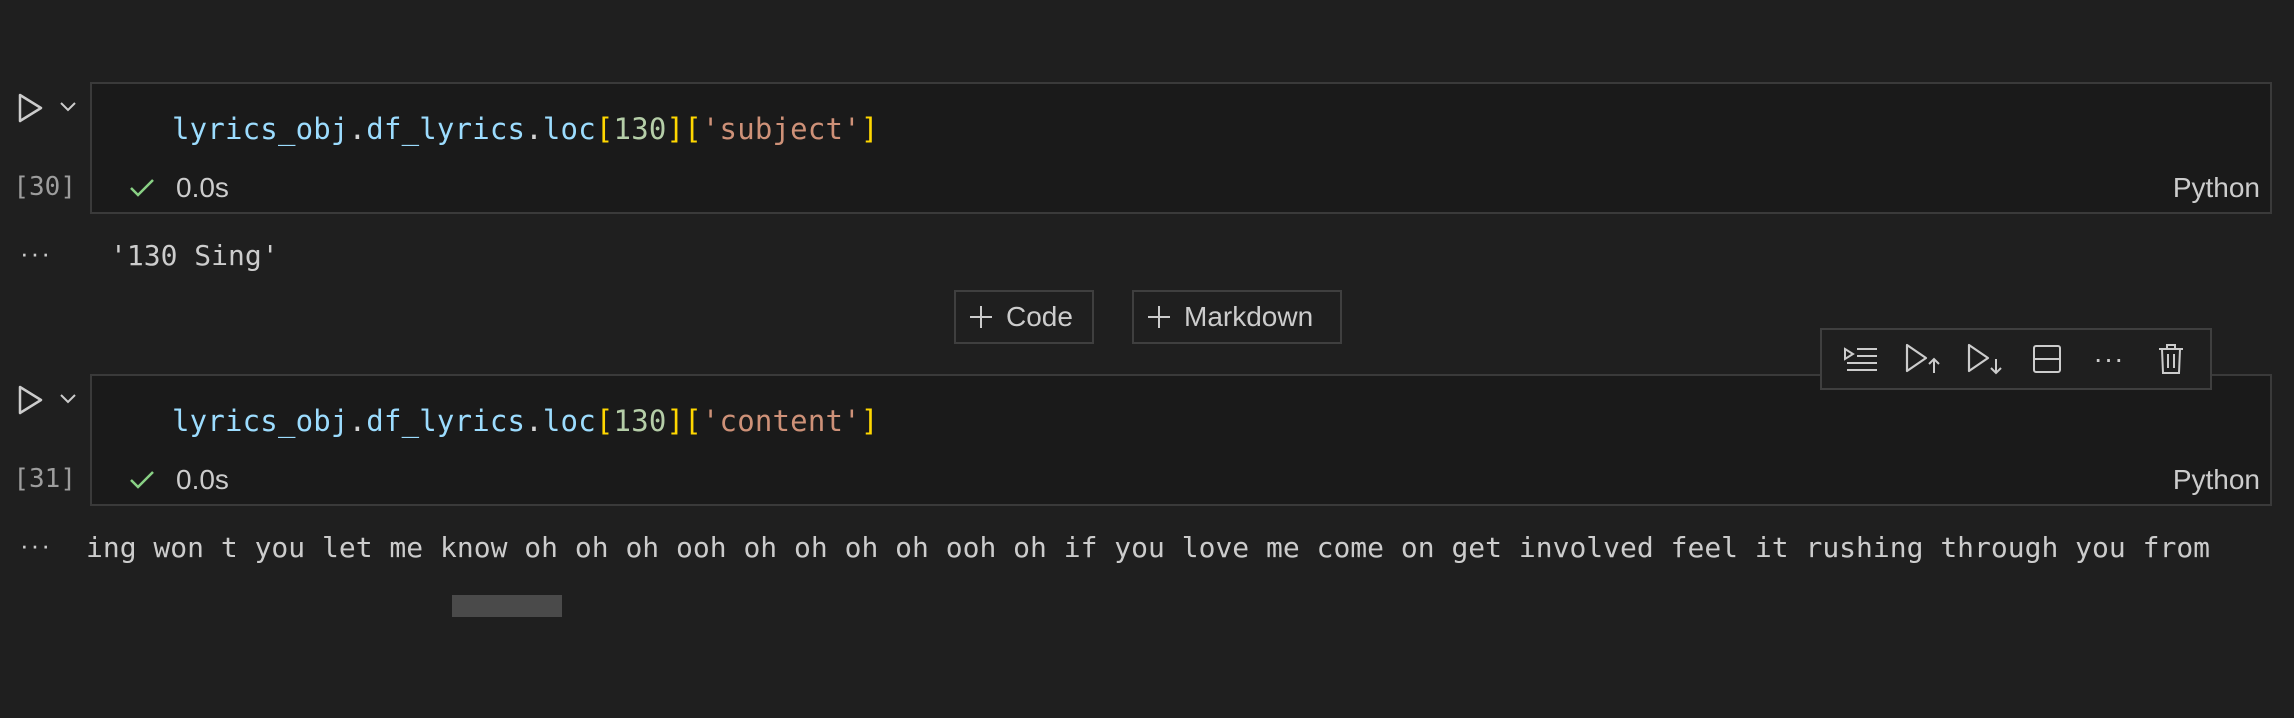 This screenshot has width=2294, height=718. Describe the element at coordinates (1039, 316) in the screenshot. I see `add-code-label: Code` at that location.